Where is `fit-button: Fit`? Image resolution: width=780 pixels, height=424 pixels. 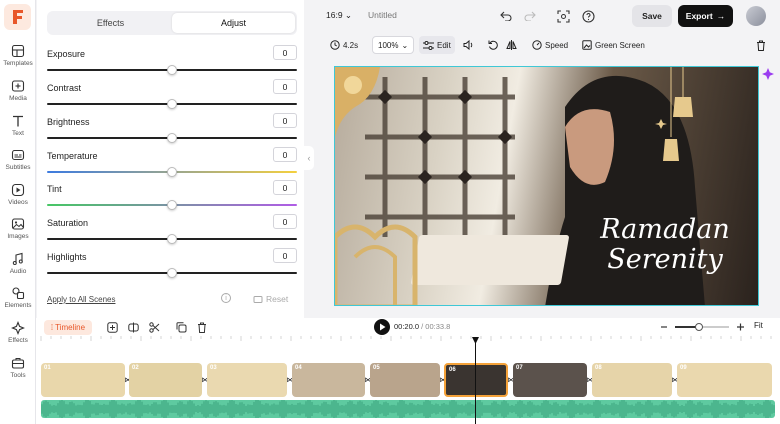 fit-button: Fit is located at coordinates (758, 325).